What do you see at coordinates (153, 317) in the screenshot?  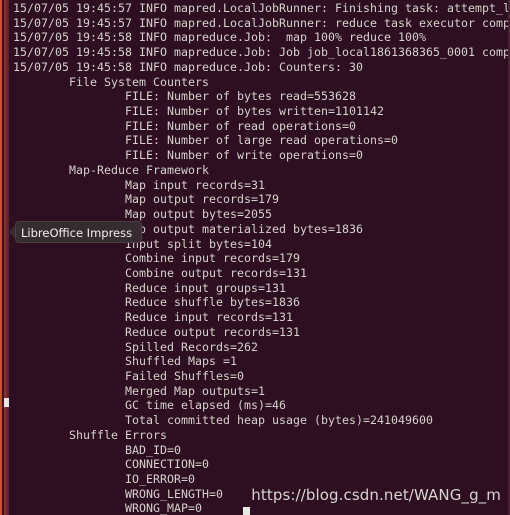 I see `terminal-line: Reduce input records=131` at bounding box center [153, 317].